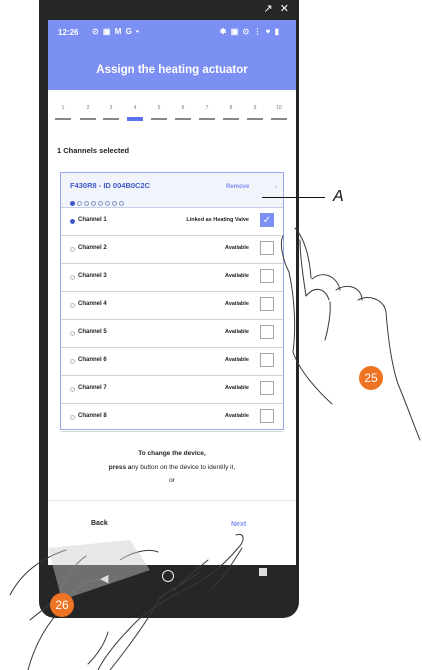 This screenshot has width=422, height=670. Describe the element at coordinates (338, 196) in the screenshot. I see `callout-label: A` at that location.